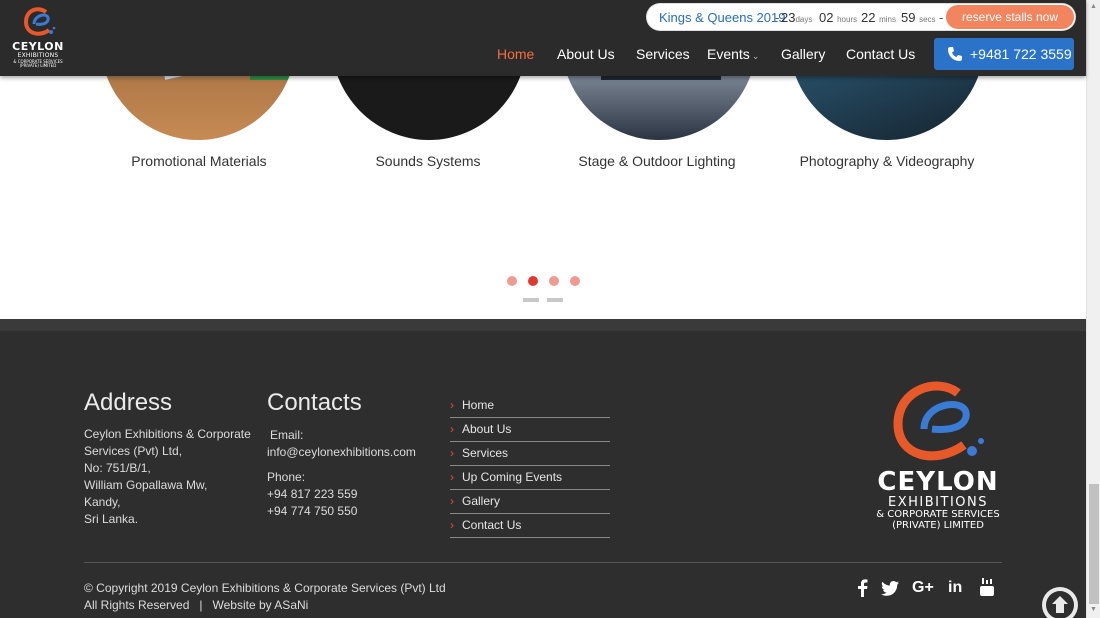  What do you see at coordinates (481, 501) in the screenshot?
I see `link-label: Gallery` at bounding box center [481, 501].